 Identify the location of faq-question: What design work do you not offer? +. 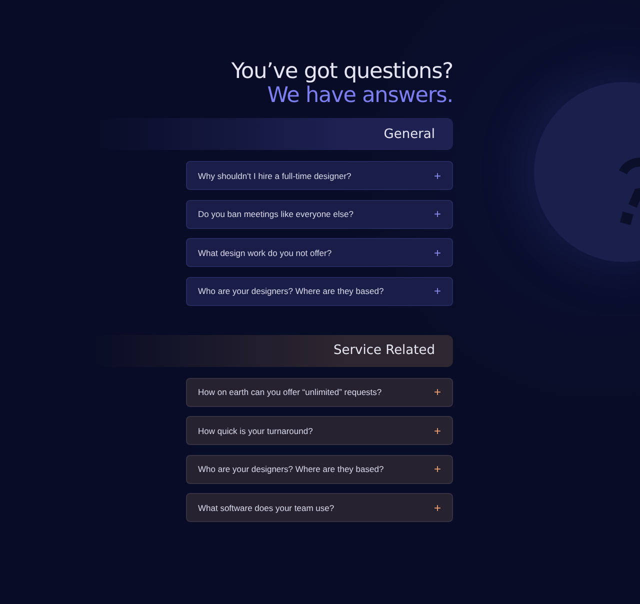
(319, 252).